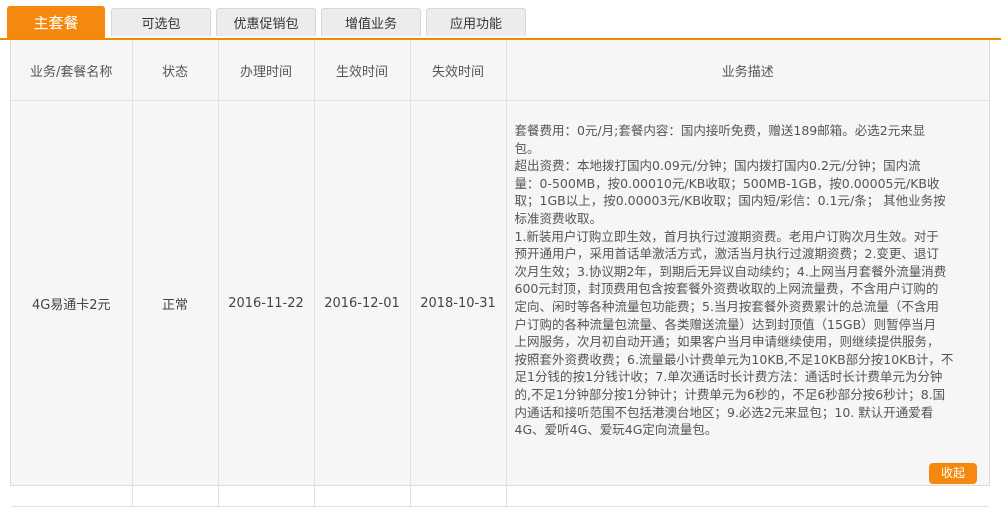 Image resolution: width=1001 pixels, height=510 pixels. I want to click on description-line: 包。, so click(527, 148).